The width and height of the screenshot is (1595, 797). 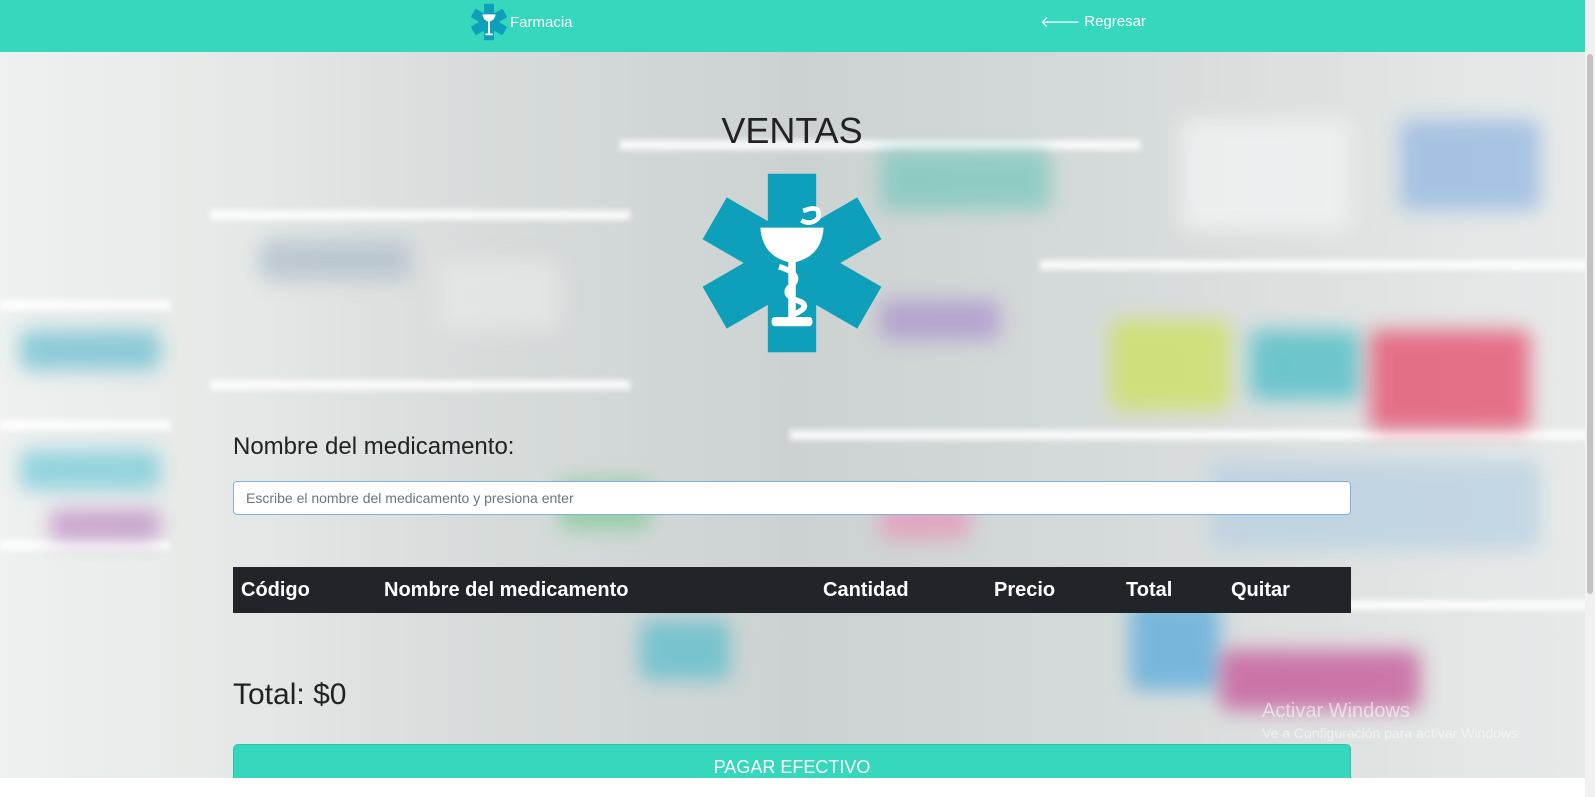 I want to click on arrow-left-icon: 🡐, so click(x=1060, y=22).